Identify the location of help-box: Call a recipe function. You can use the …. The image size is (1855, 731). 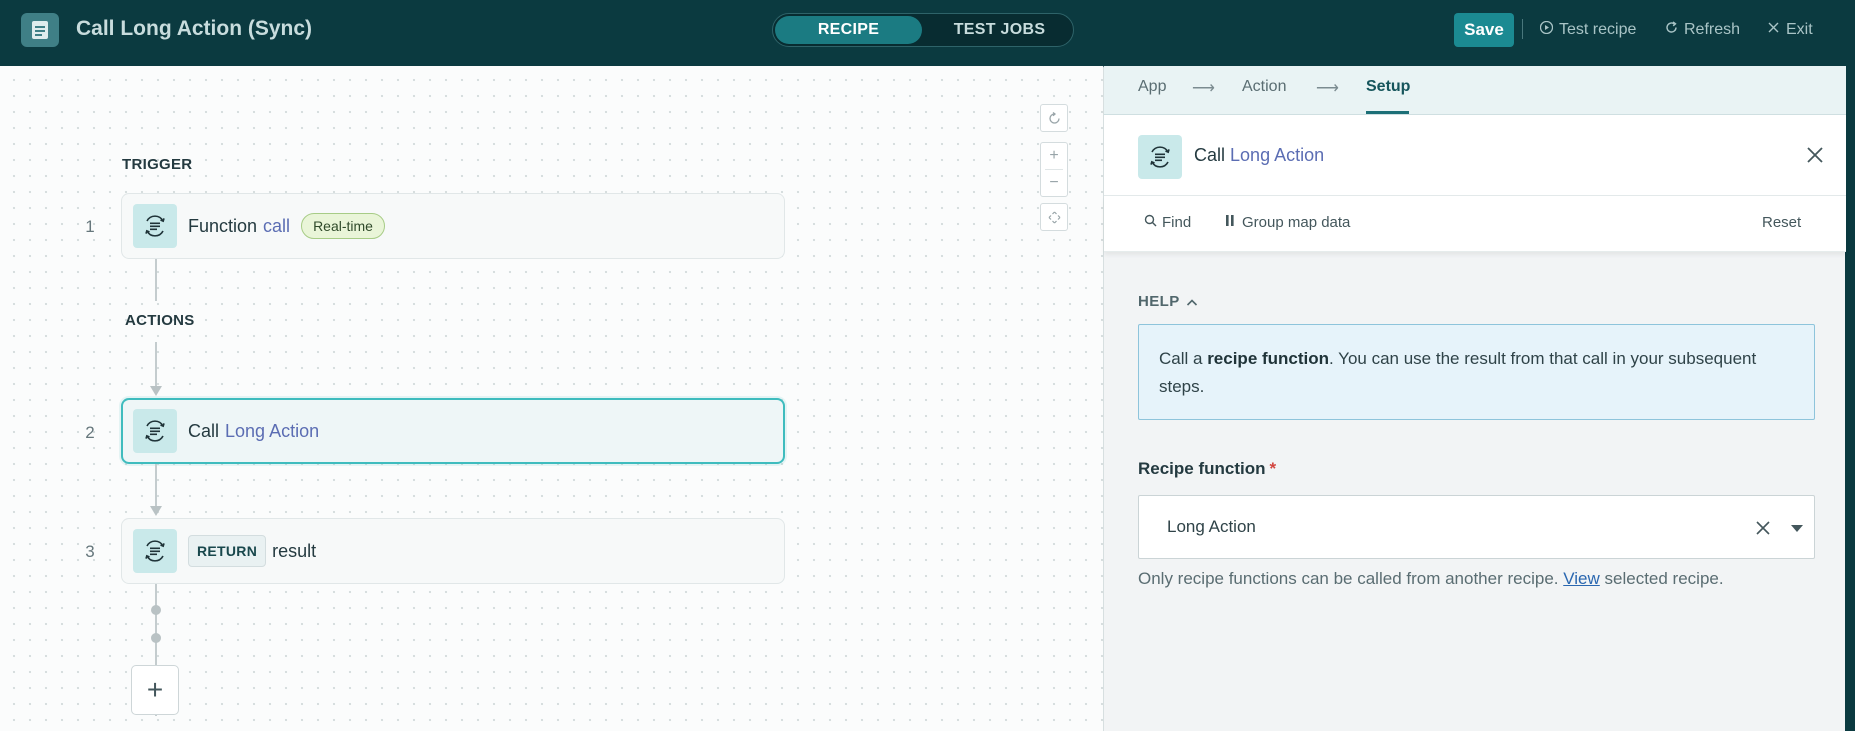
(1476, 372).